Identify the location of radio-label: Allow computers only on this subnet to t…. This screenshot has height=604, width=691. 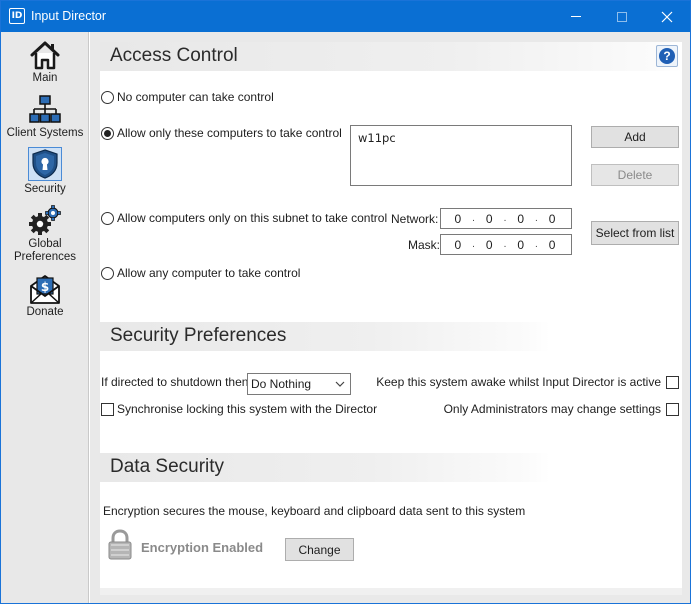
(252, 218).